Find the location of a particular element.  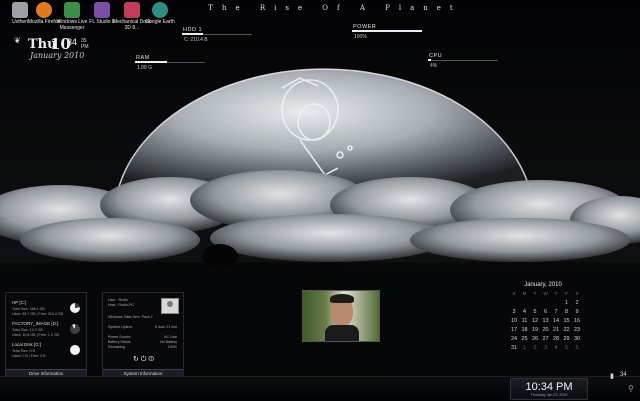

calendar-day: 30 is located at coordinates (577, 339).